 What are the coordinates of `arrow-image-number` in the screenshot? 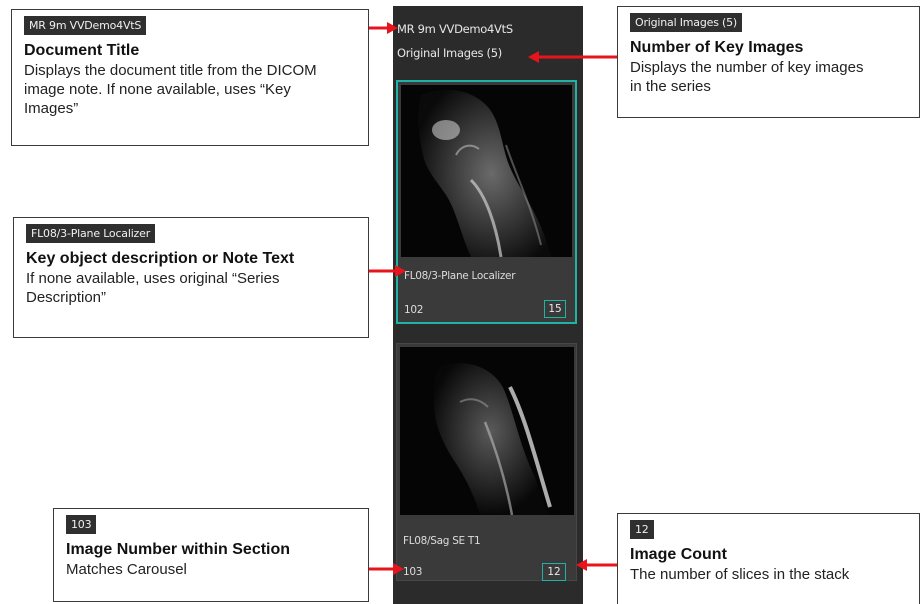 It's located at (386, 569).